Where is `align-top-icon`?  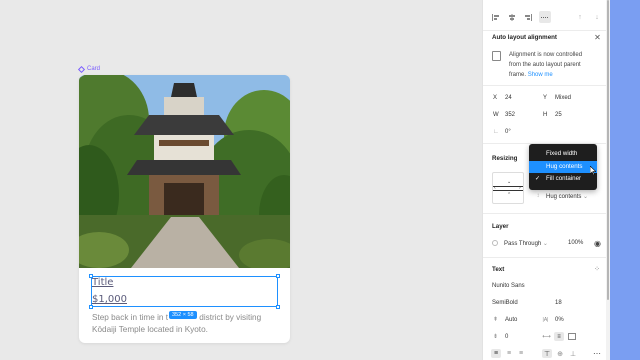
align-top-icon is located at coordinates (545, 17).